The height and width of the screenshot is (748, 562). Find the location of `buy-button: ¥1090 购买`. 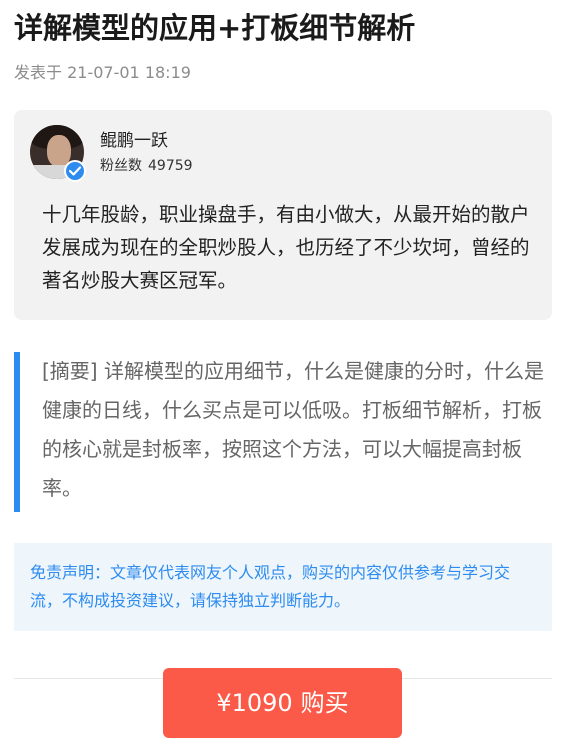

buy-button: ¥1090 购买 is located at coordinates (282, 703).